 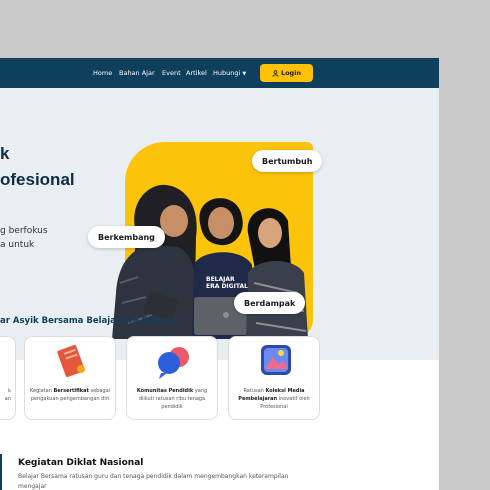 I want to click on features-section-title: ar Asyik Bersama Belajar Era Digital, so click(x=87, y=321).